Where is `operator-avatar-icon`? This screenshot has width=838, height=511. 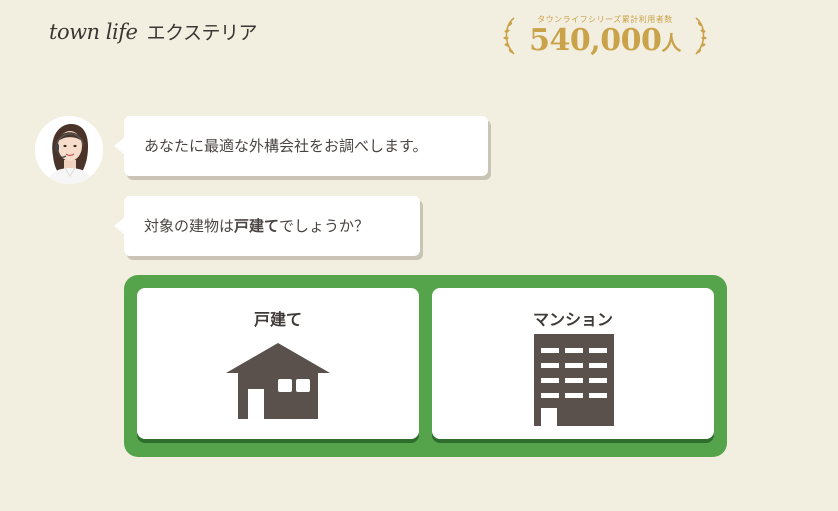 operator-avatar-icon is located at coordinates (69, 150).